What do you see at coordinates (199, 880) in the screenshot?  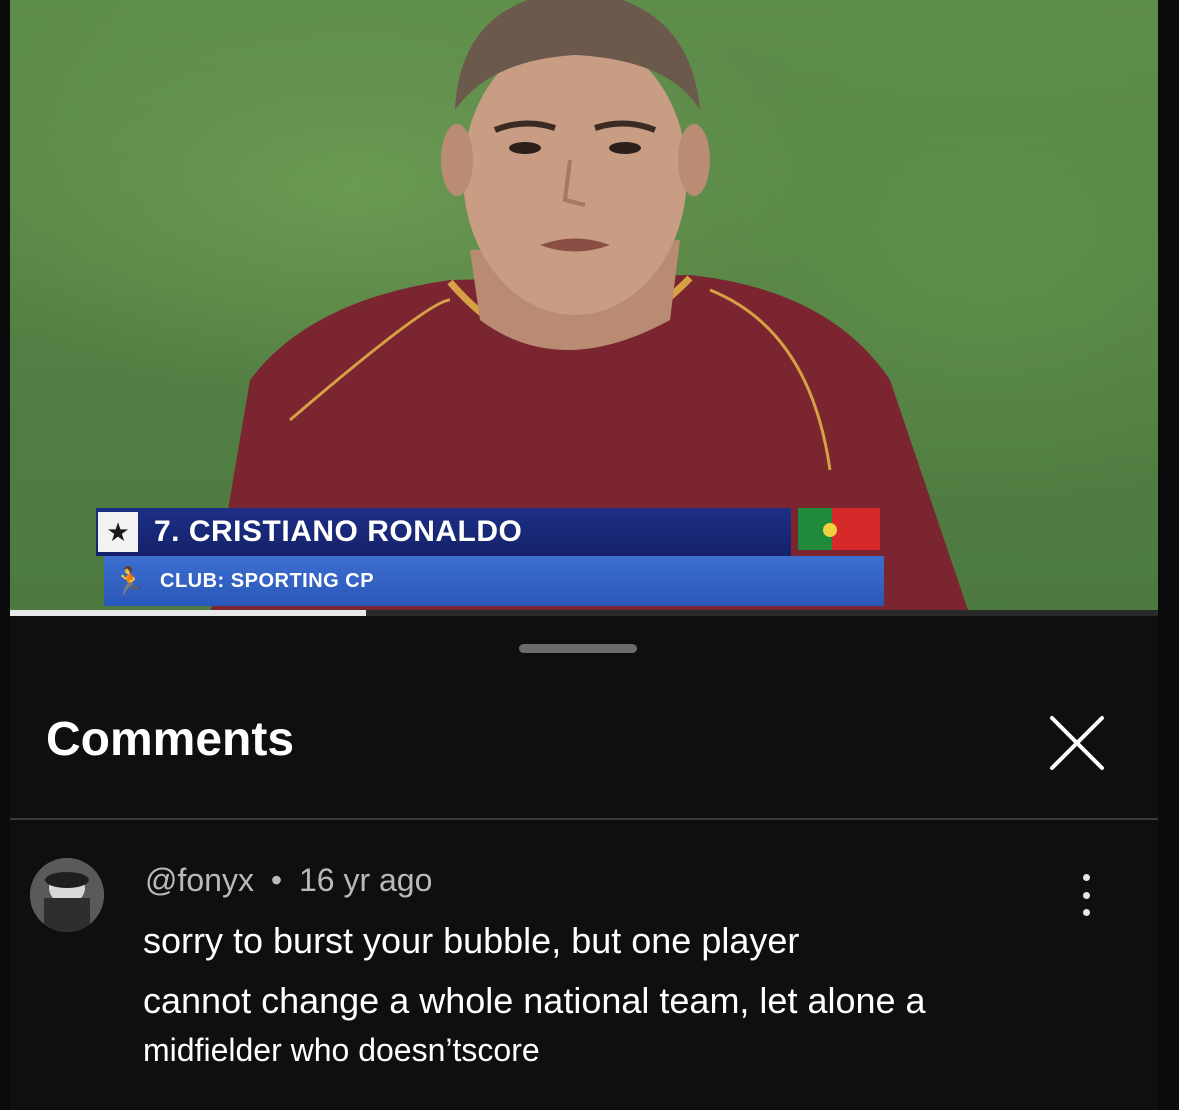 I see `comment-author: @fonyx` at bounding box center [199, 880].